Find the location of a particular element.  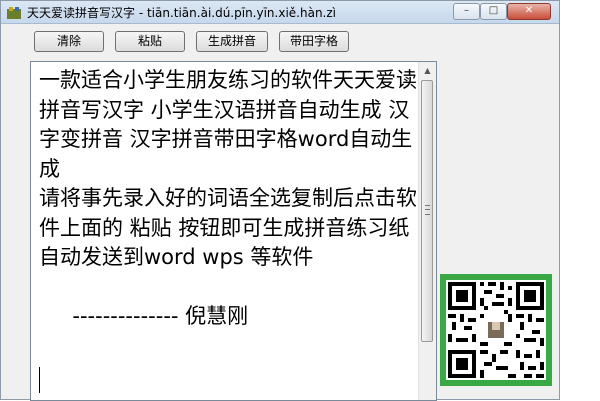

vertical-scrollbar: ▲ is located at coordinates (427, 231).